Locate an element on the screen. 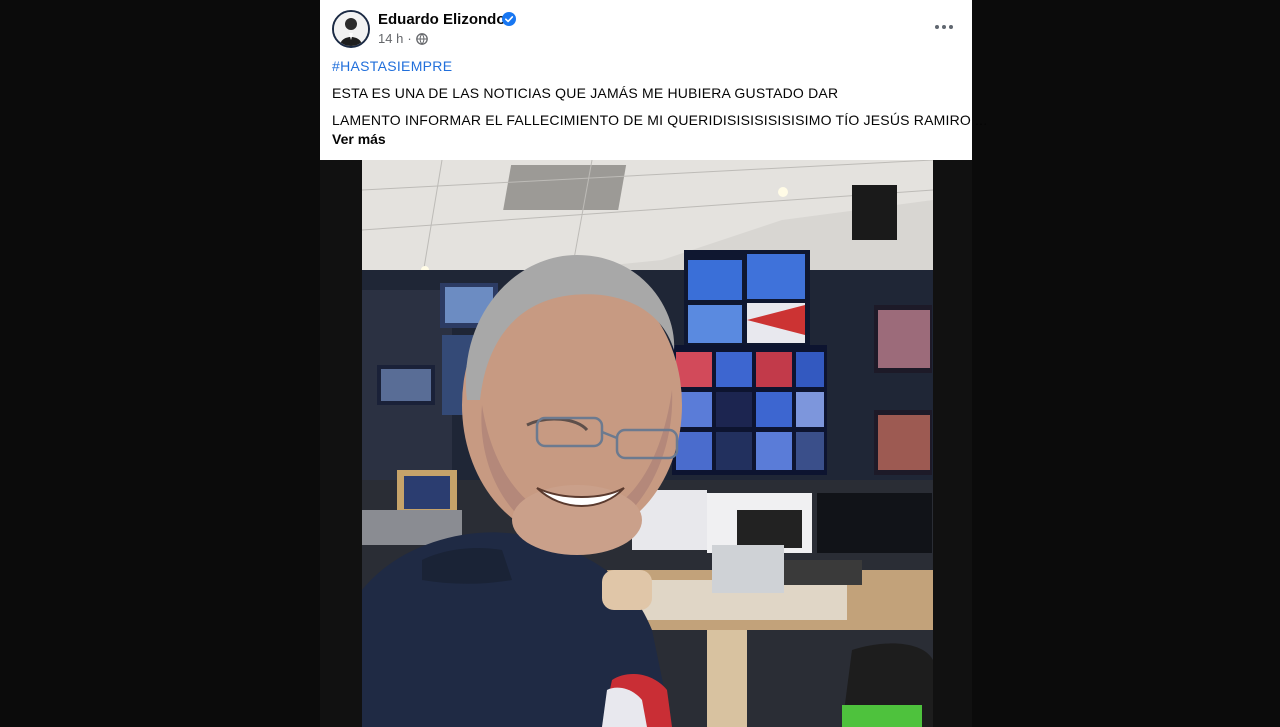  author-name: Eduardo Elizondo is located at coordinates (442, 19).